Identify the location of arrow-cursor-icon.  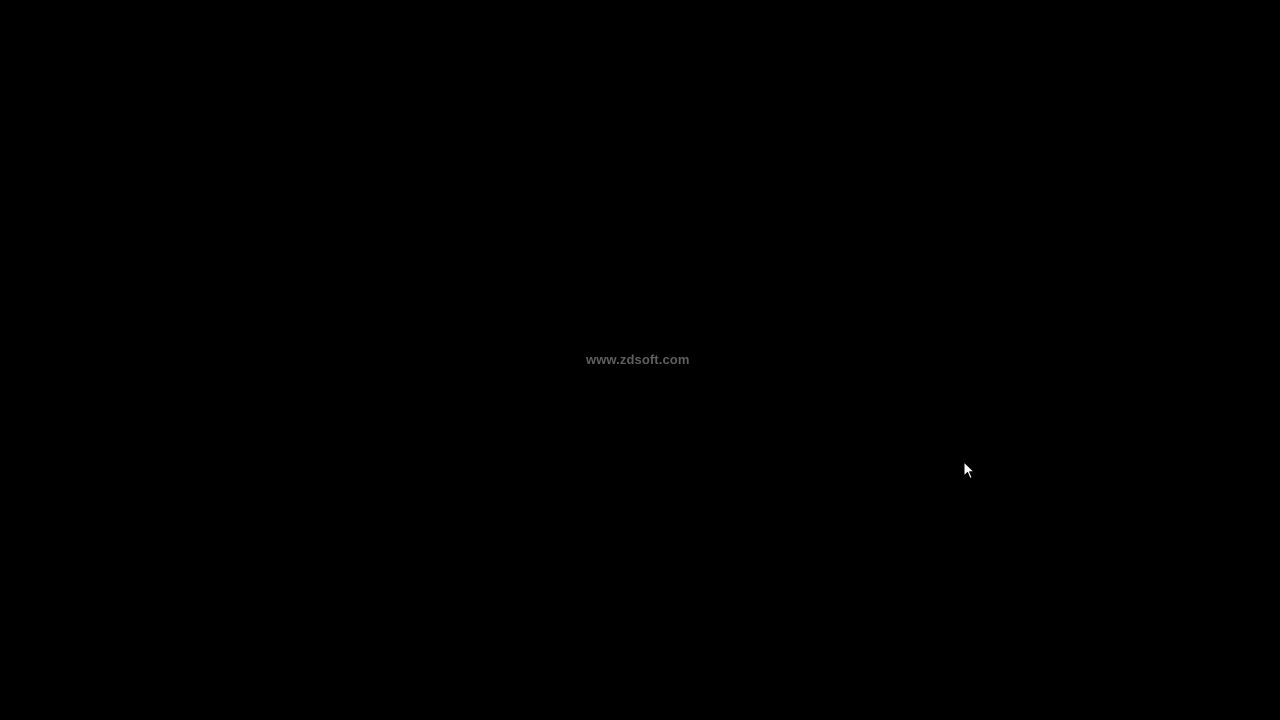
(969, 470).